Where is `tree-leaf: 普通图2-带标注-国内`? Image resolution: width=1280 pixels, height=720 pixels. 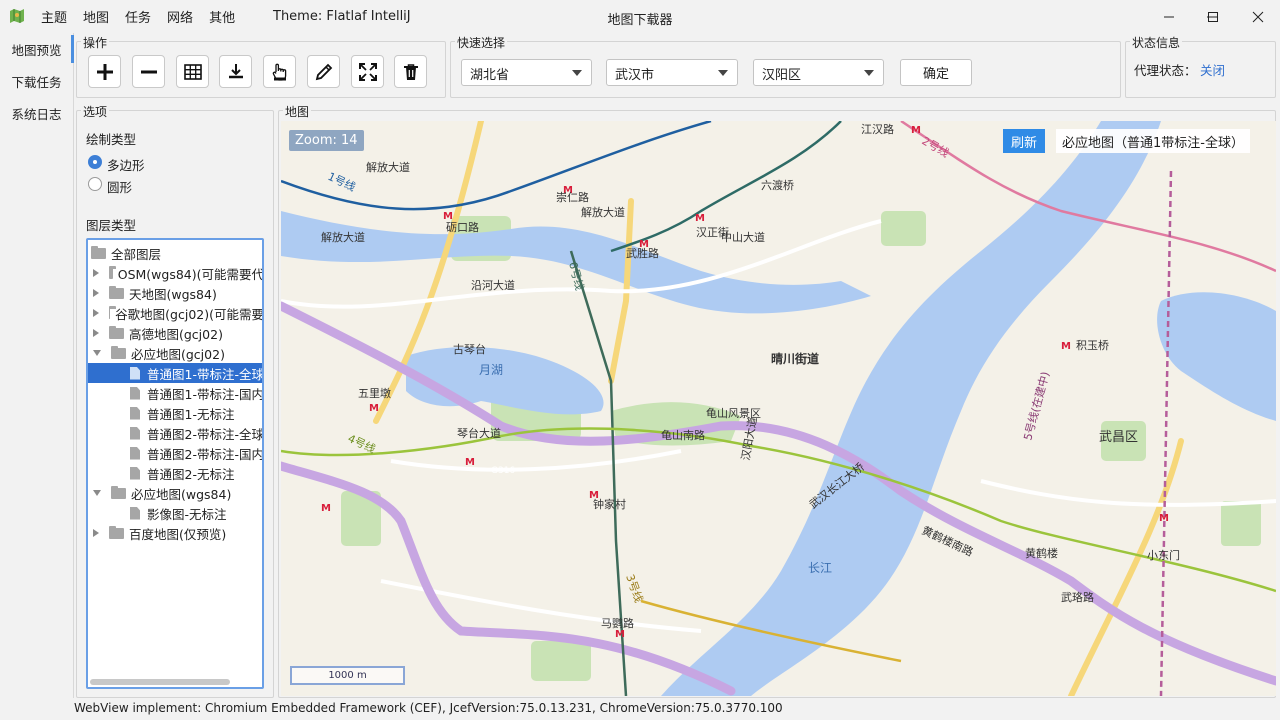
tree-leaf: 普通图2-带标注-国内 is located at coordinates (175, 453).